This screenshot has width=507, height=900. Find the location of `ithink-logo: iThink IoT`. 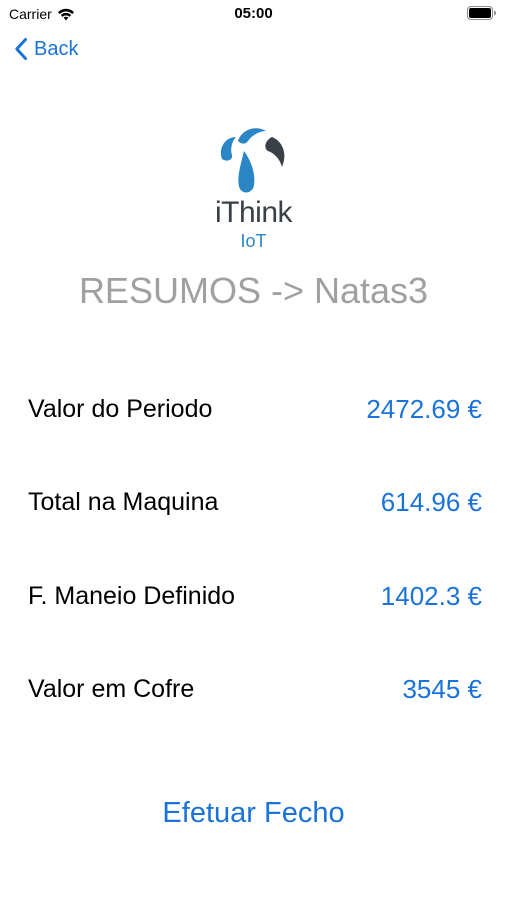

ithink-logo: iThink IoT is located at coordinates (253, 187).